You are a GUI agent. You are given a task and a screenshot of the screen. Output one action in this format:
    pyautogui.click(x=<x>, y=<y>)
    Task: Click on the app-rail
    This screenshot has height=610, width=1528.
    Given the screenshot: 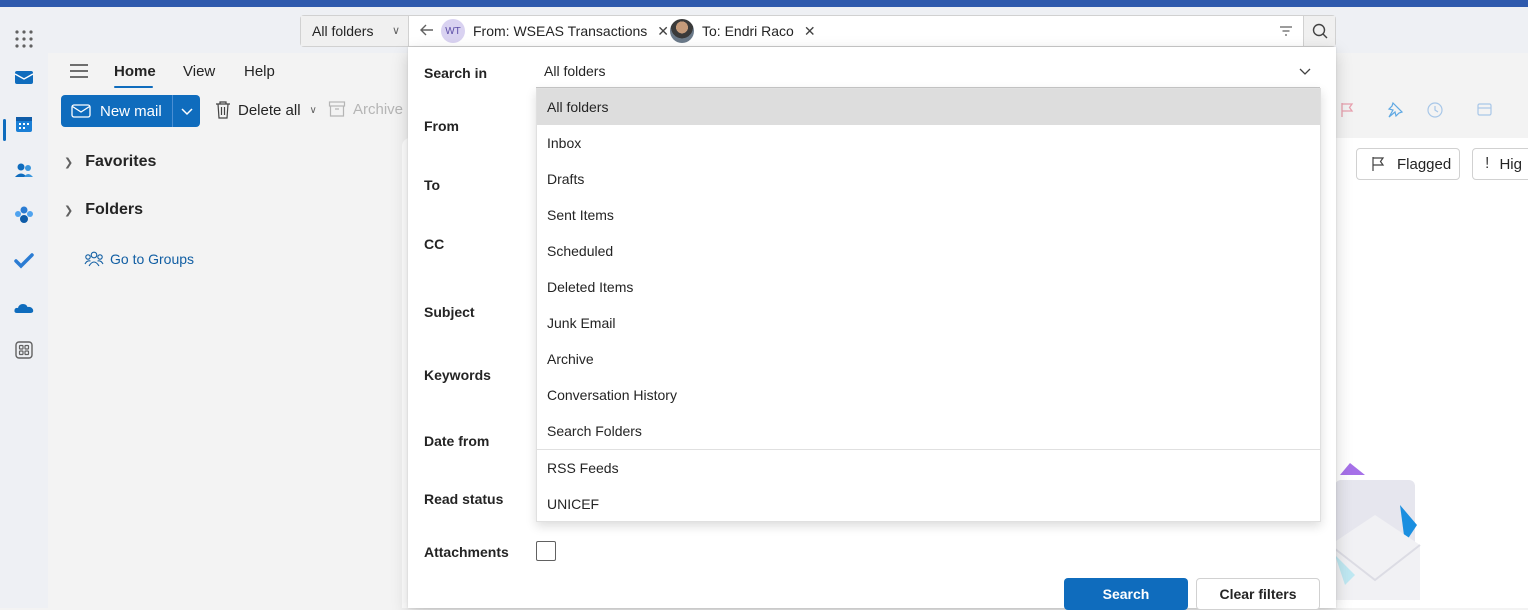 What is the action you would take?
    pyautogui.click(x=24, y=330)
    